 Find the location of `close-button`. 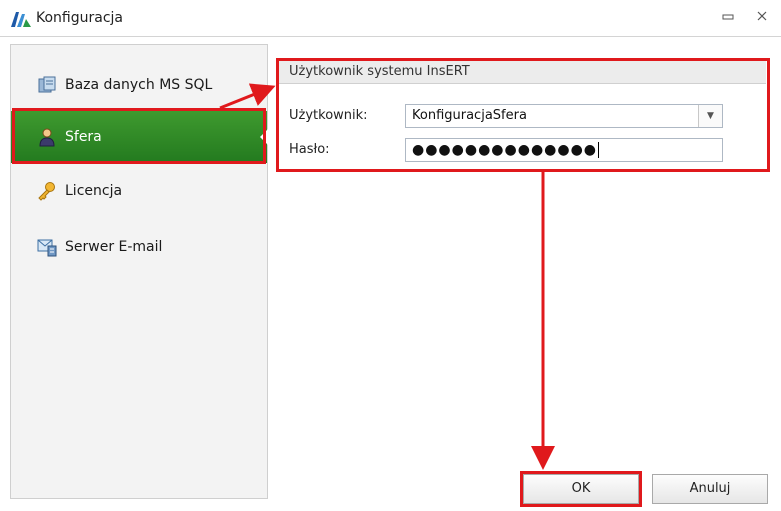

close-button is located at coordinates (762, 19).